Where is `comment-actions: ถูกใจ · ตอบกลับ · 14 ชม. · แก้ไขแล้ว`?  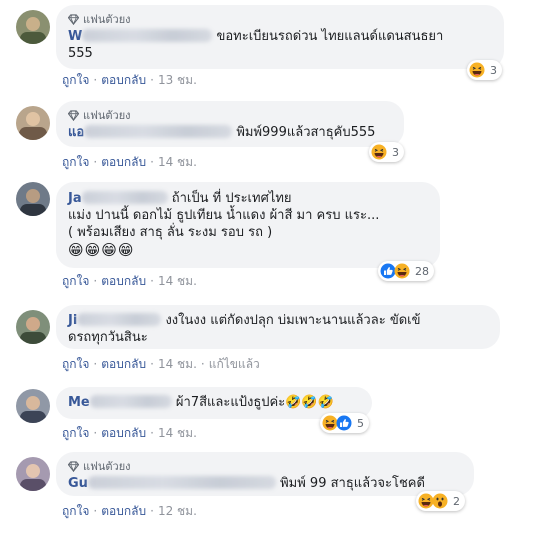
comment-actions: ถูกใจ · ตอบกลับ · 14 ชม. · แก้ไขแล้ว is located at coordinates (161, 364).